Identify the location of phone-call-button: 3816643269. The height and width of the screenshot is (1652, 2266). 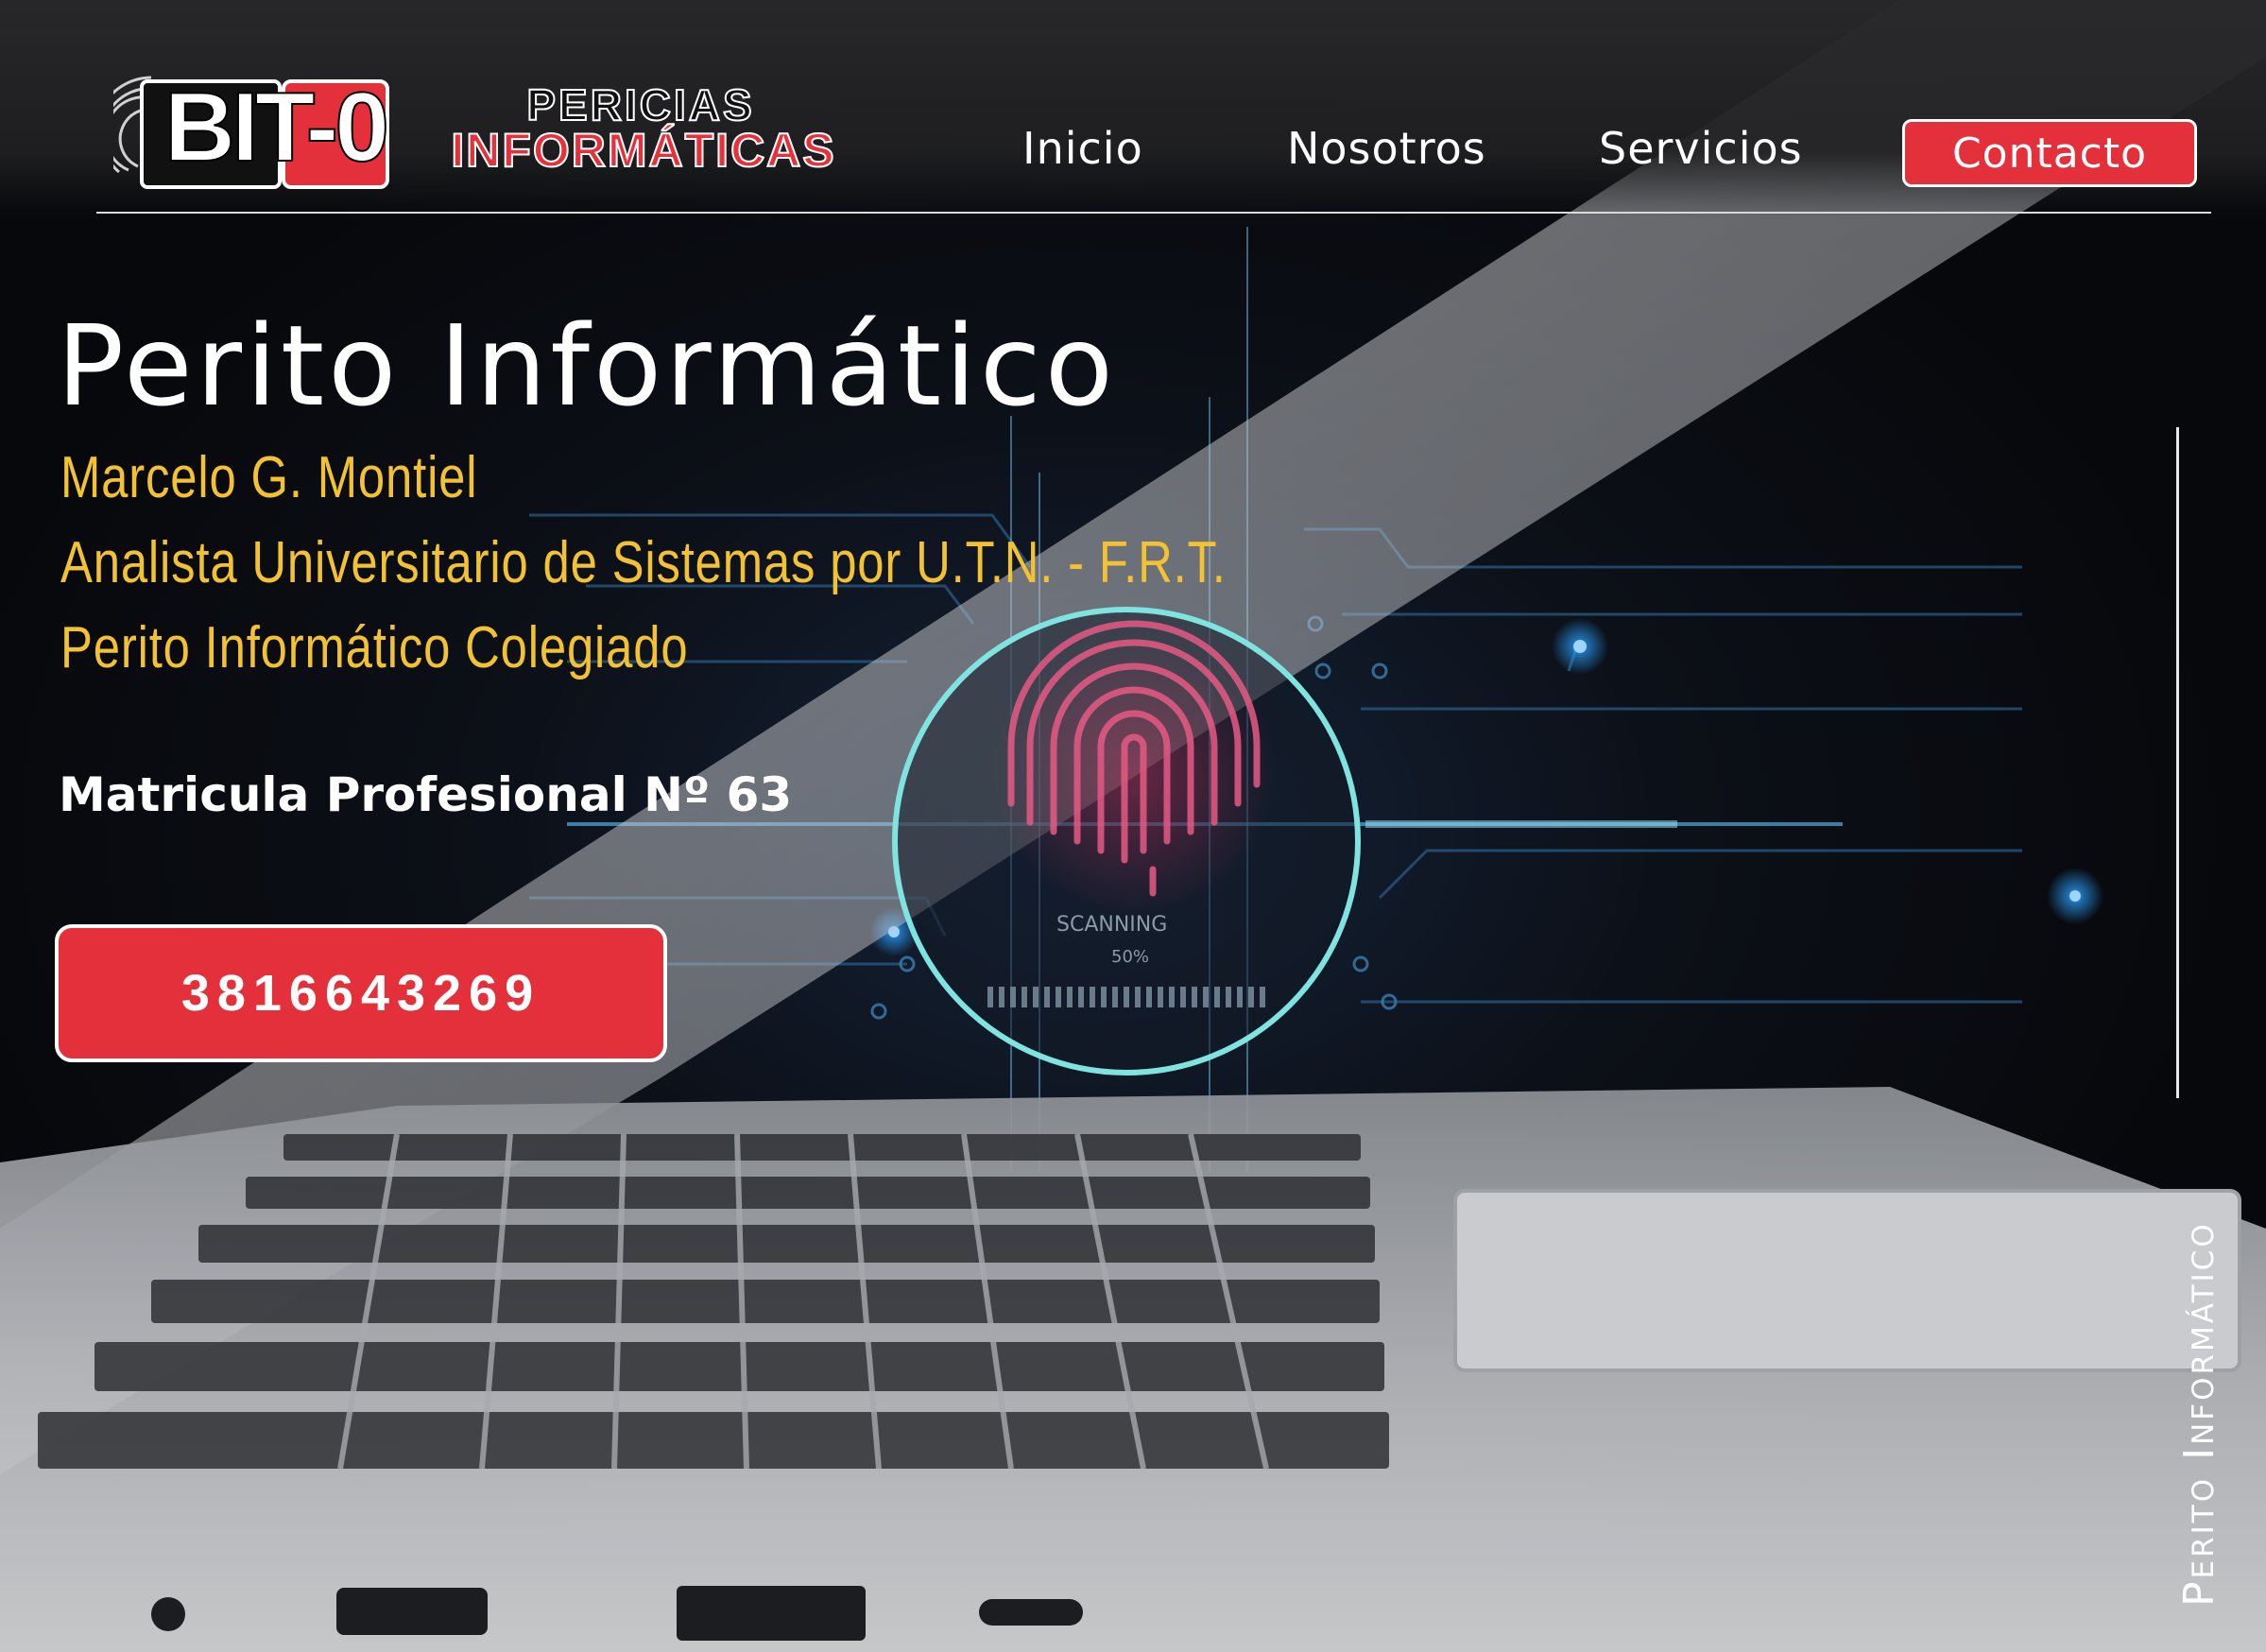
(361, 993).